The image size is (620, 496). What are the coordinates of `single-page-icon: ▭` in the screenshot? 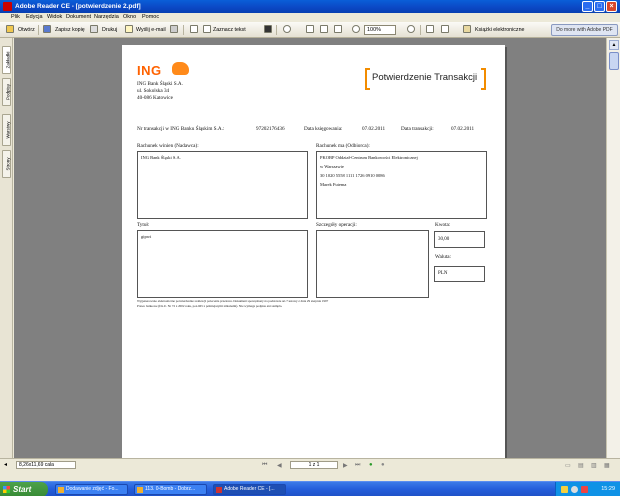 It's located at (568, 465).